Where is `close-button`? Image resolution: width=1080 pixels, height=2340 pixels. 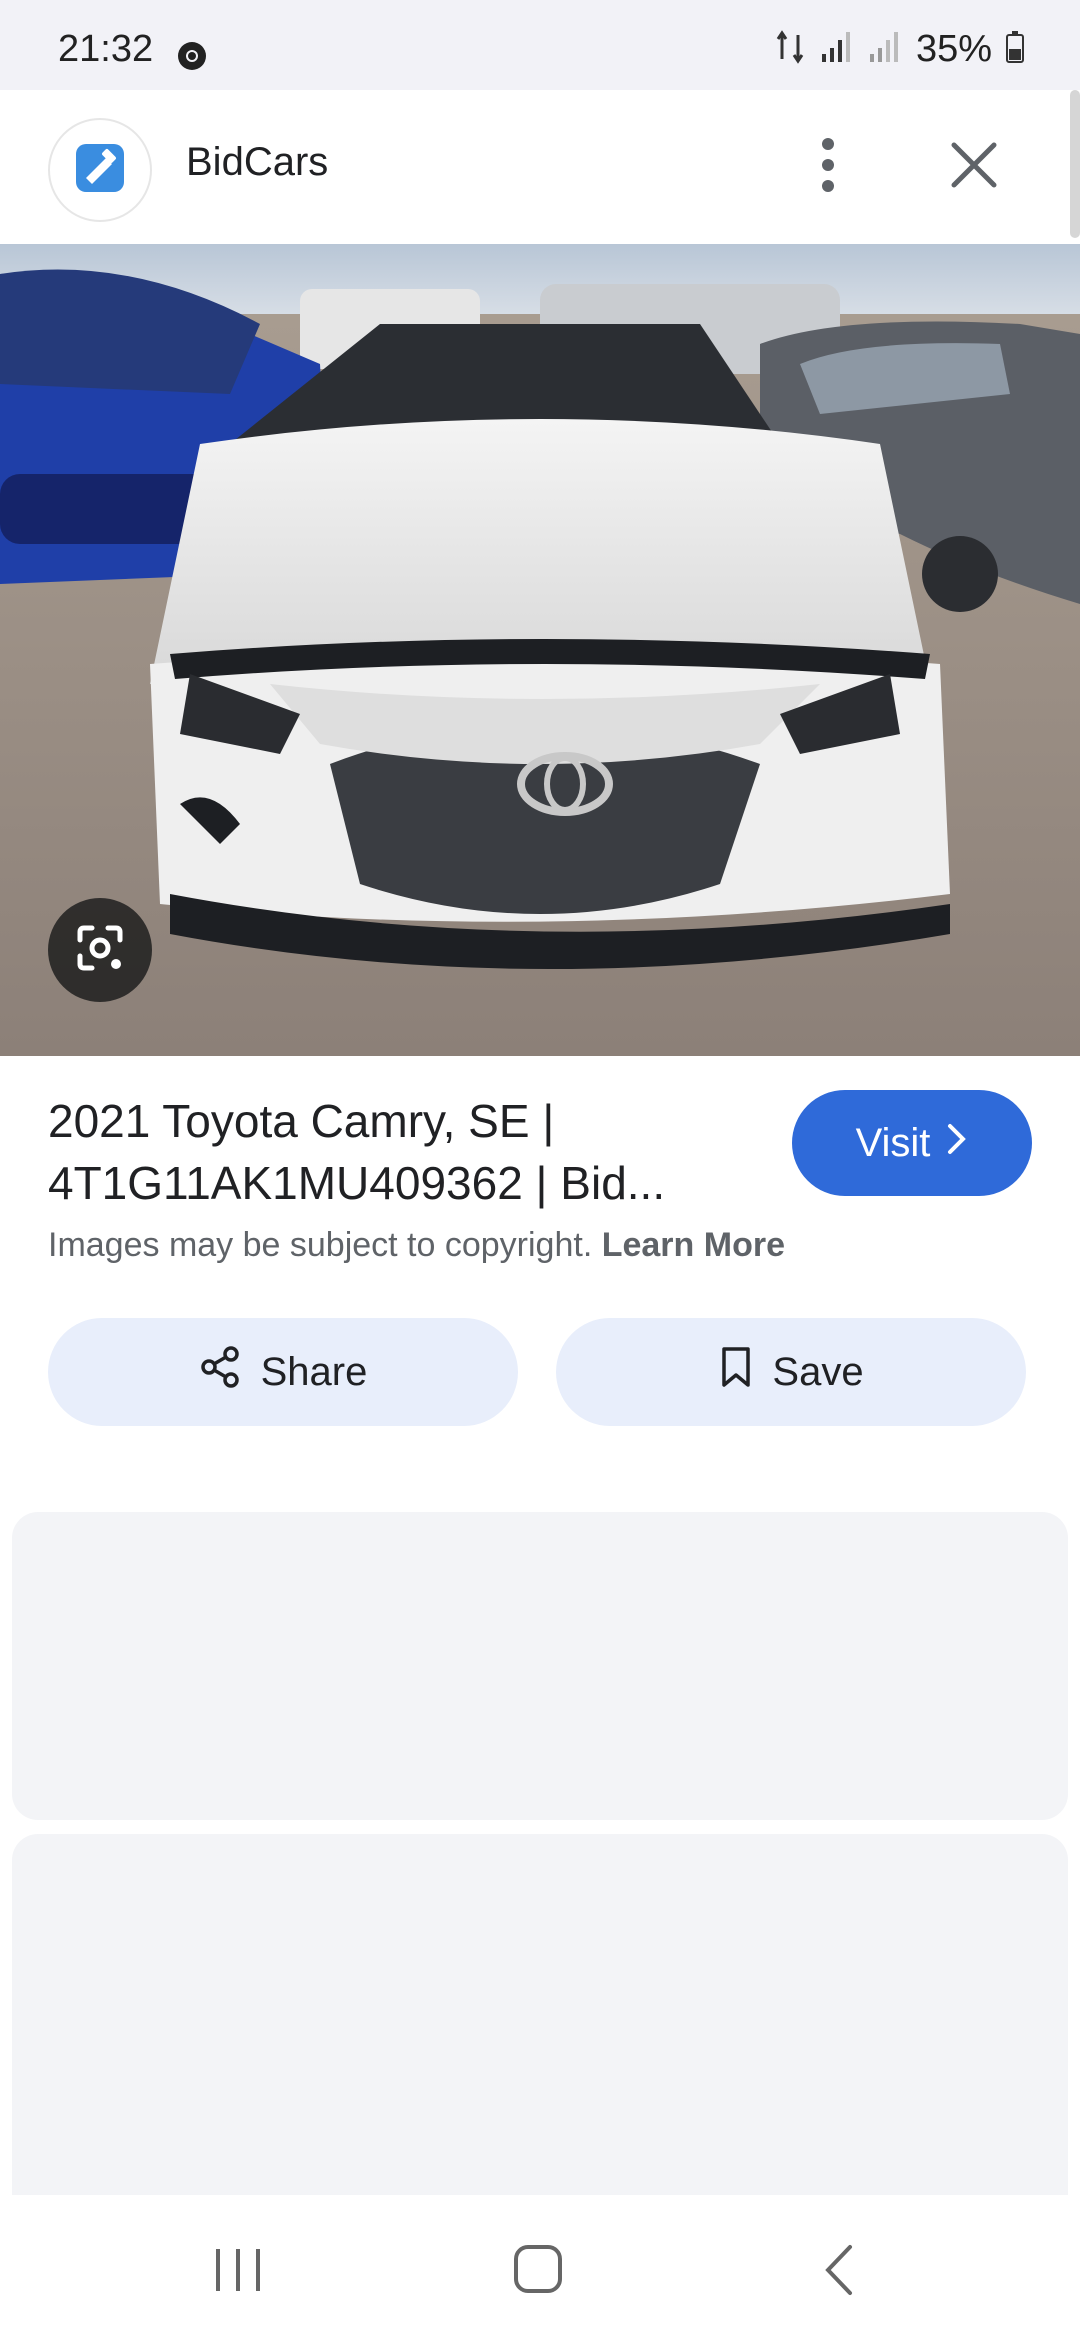
close-button is located at coordinates (974, 165).